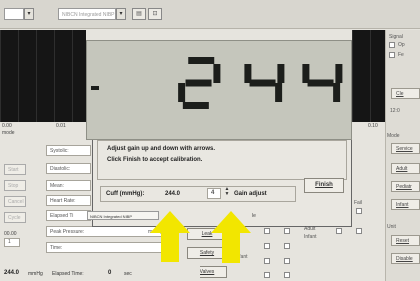 The image size is (420, 281). I want to click on service-button: Service, so click(405, 148).